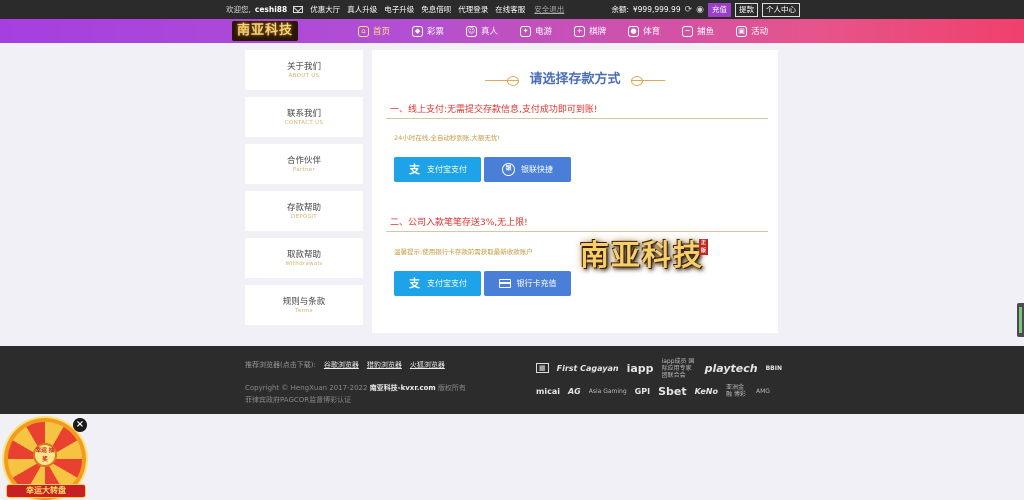 This screenshot has height=500, width=1024. Describe the element at coordinates (762, 391) in the screenshot. I see `partner-logo: AMG` at that location.